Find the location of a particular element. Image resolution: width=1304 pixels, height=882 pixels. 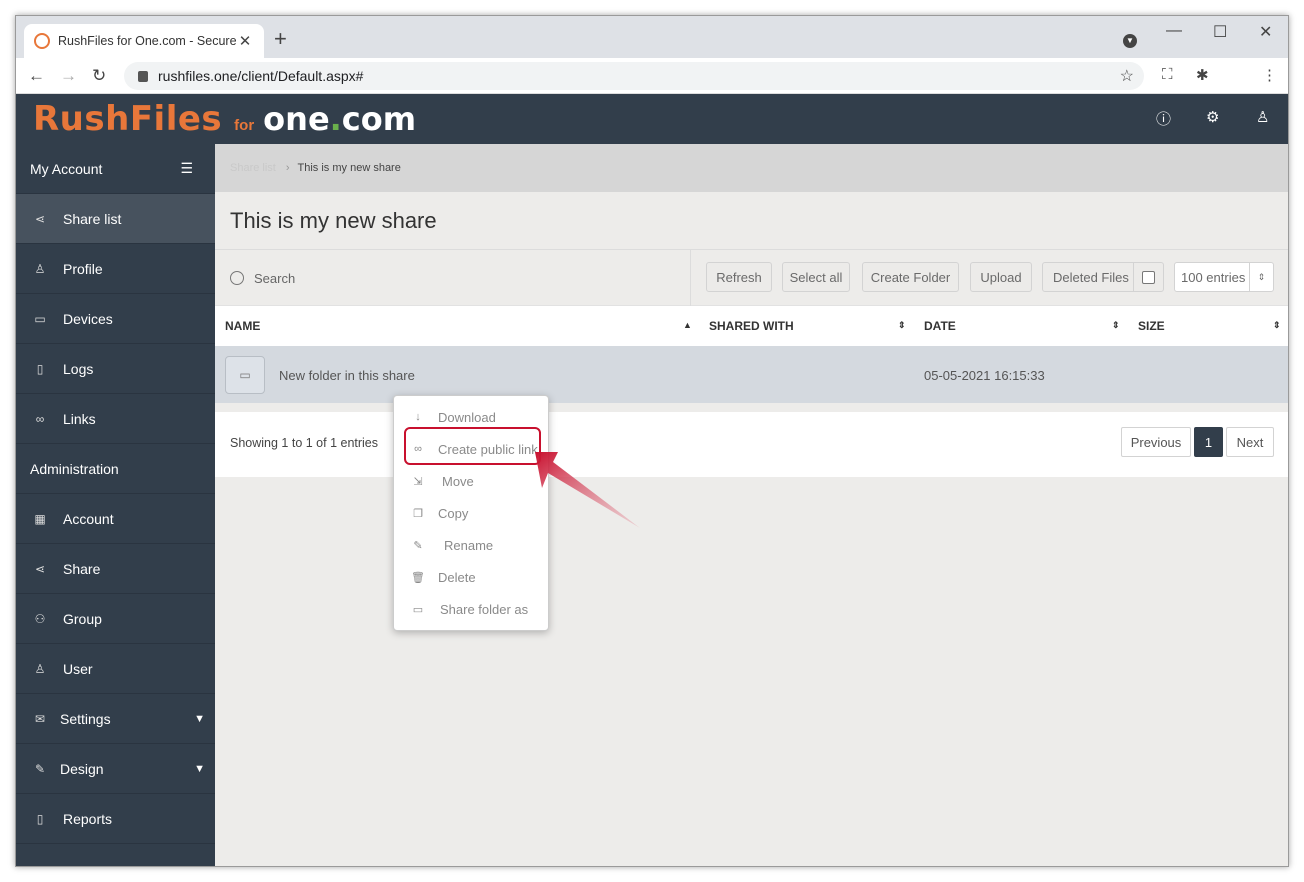

pencil-icon: ✎ is located at coordinates (40, 768).